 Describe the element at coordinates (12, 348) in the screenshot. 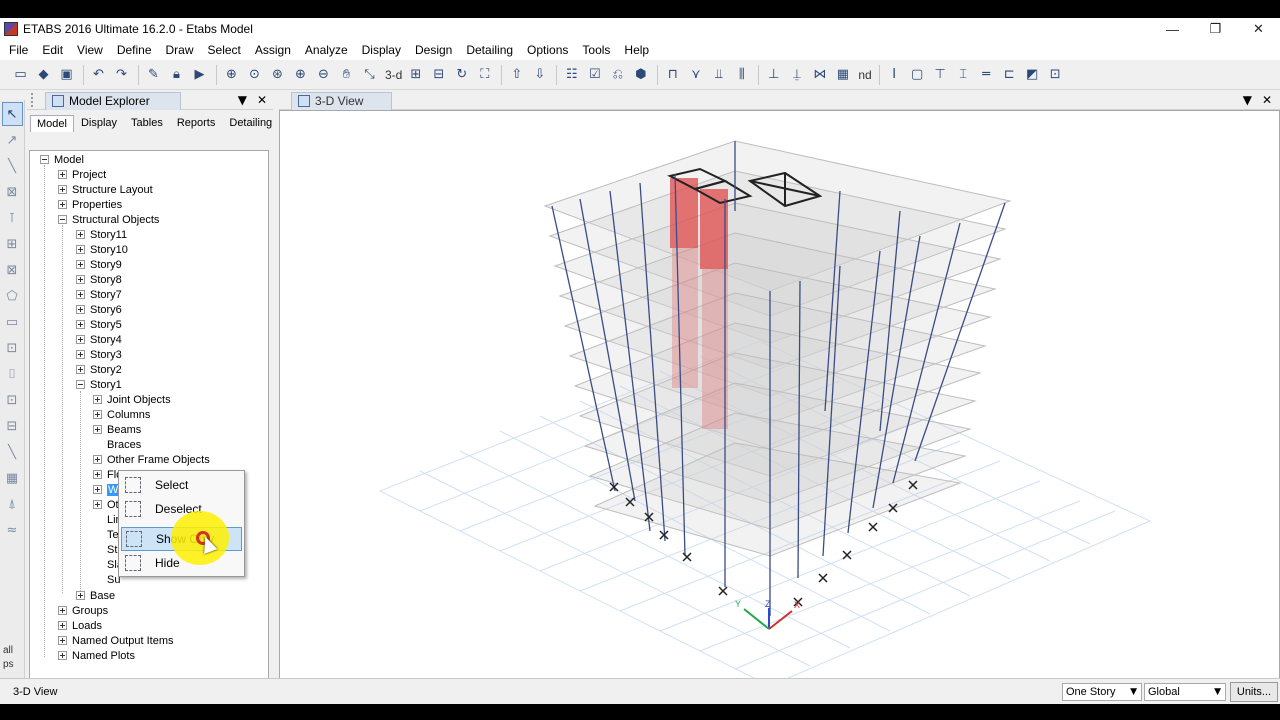

I see `quick-draw-floor-icon: ⊡` at that location.